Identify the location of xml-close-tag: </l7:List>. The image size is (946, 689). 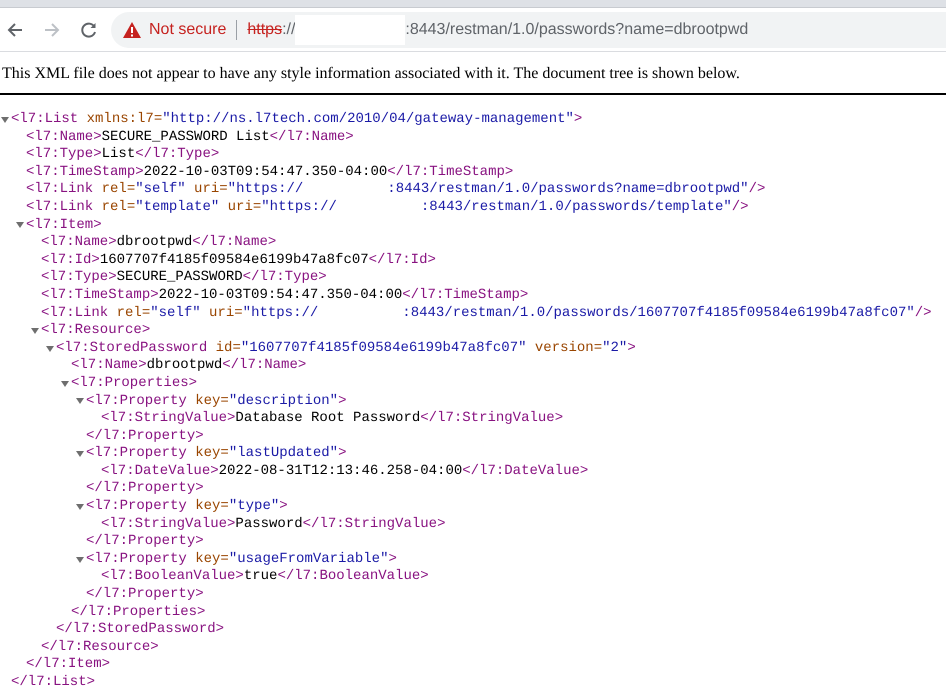
(478, 681).